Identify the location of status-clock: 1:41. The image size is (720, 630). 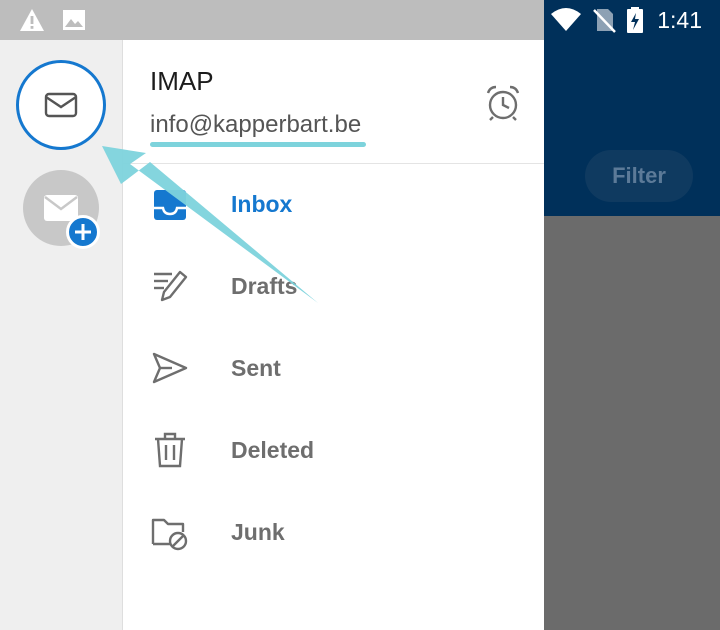
(679, 20).